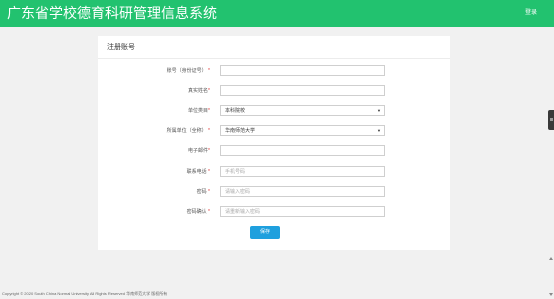 The height and width of the screenshot is (299, 554). Describe the element at coordinates (551, 258) in the screenshot. I see `scroll-up-arrow-icon` at that location.